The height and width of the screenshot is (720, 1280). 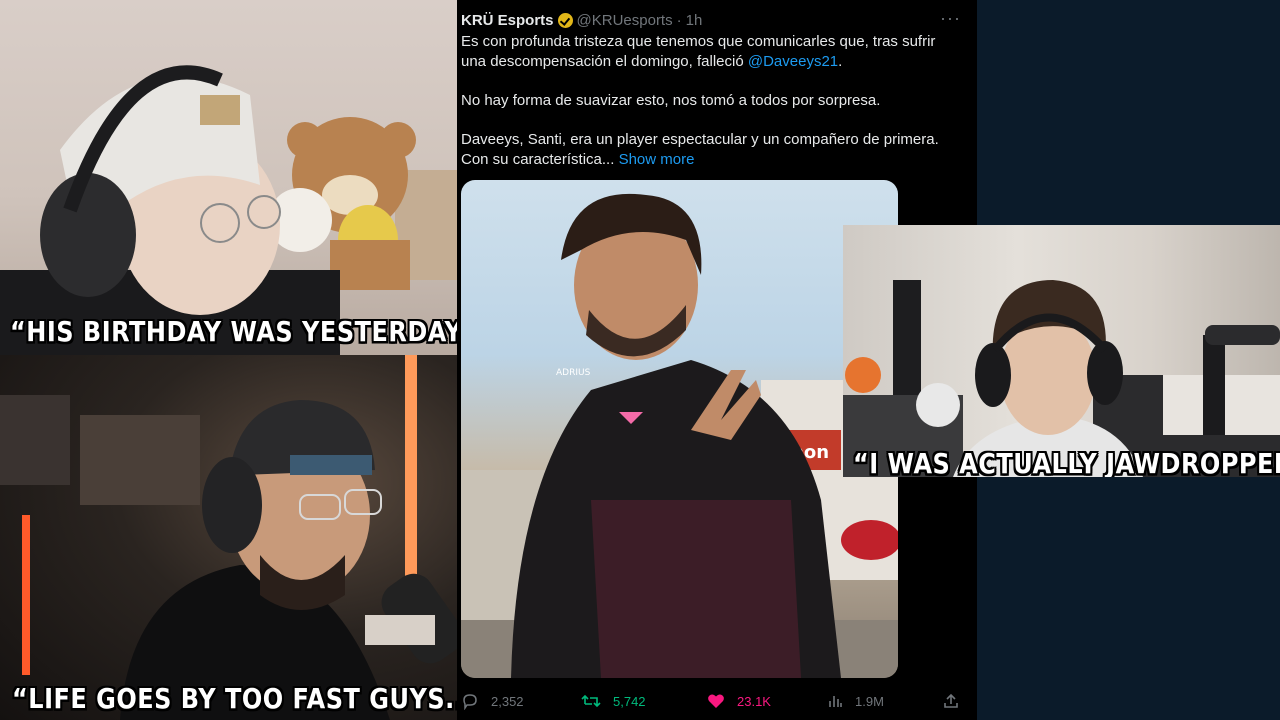 What do you see at coordinates (754, 701) in the screenshot?
I see `like-count: 23.1K` at bounding box center [754, 701].